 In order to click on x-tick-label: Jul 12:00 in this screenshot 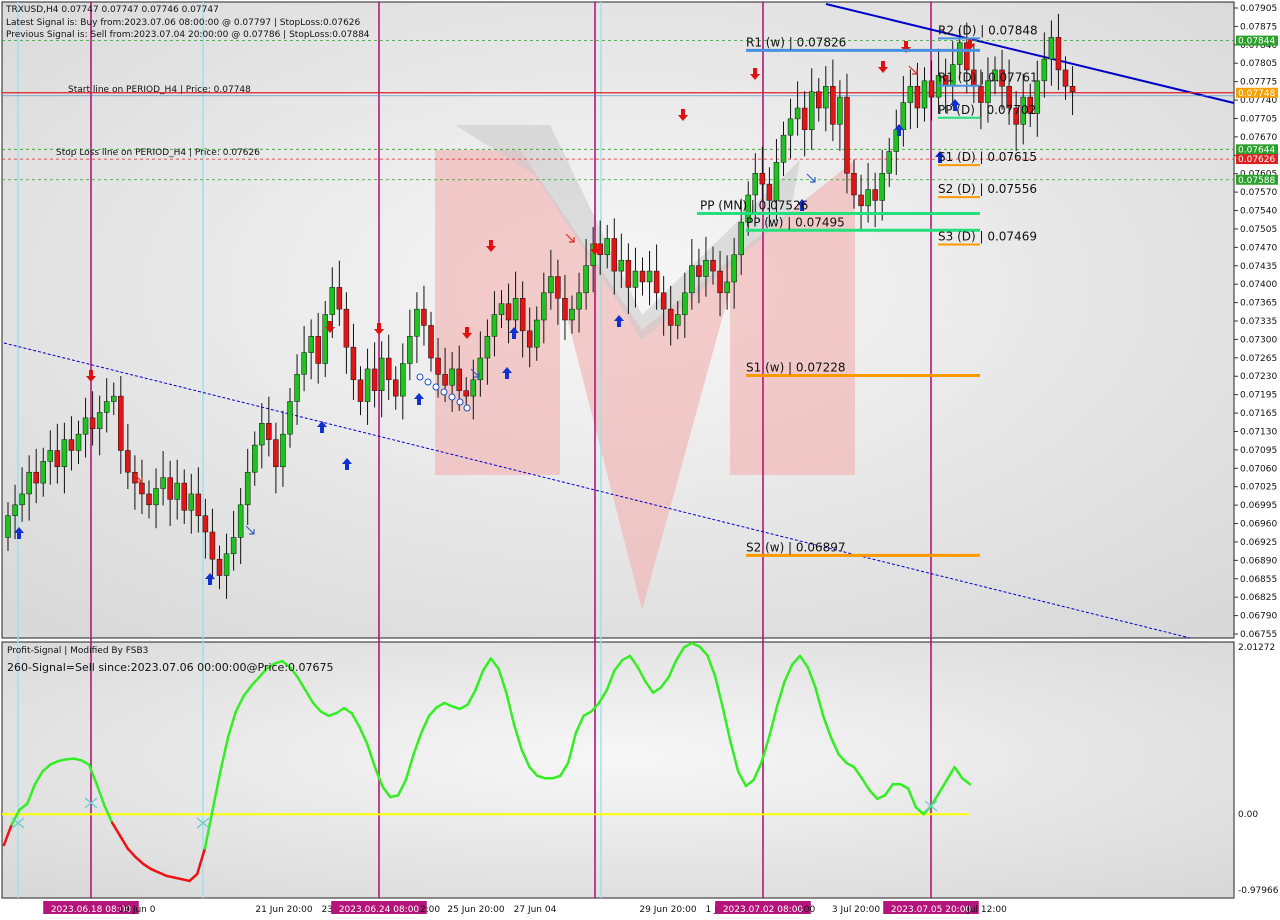, I will do `click(986, 910)`.